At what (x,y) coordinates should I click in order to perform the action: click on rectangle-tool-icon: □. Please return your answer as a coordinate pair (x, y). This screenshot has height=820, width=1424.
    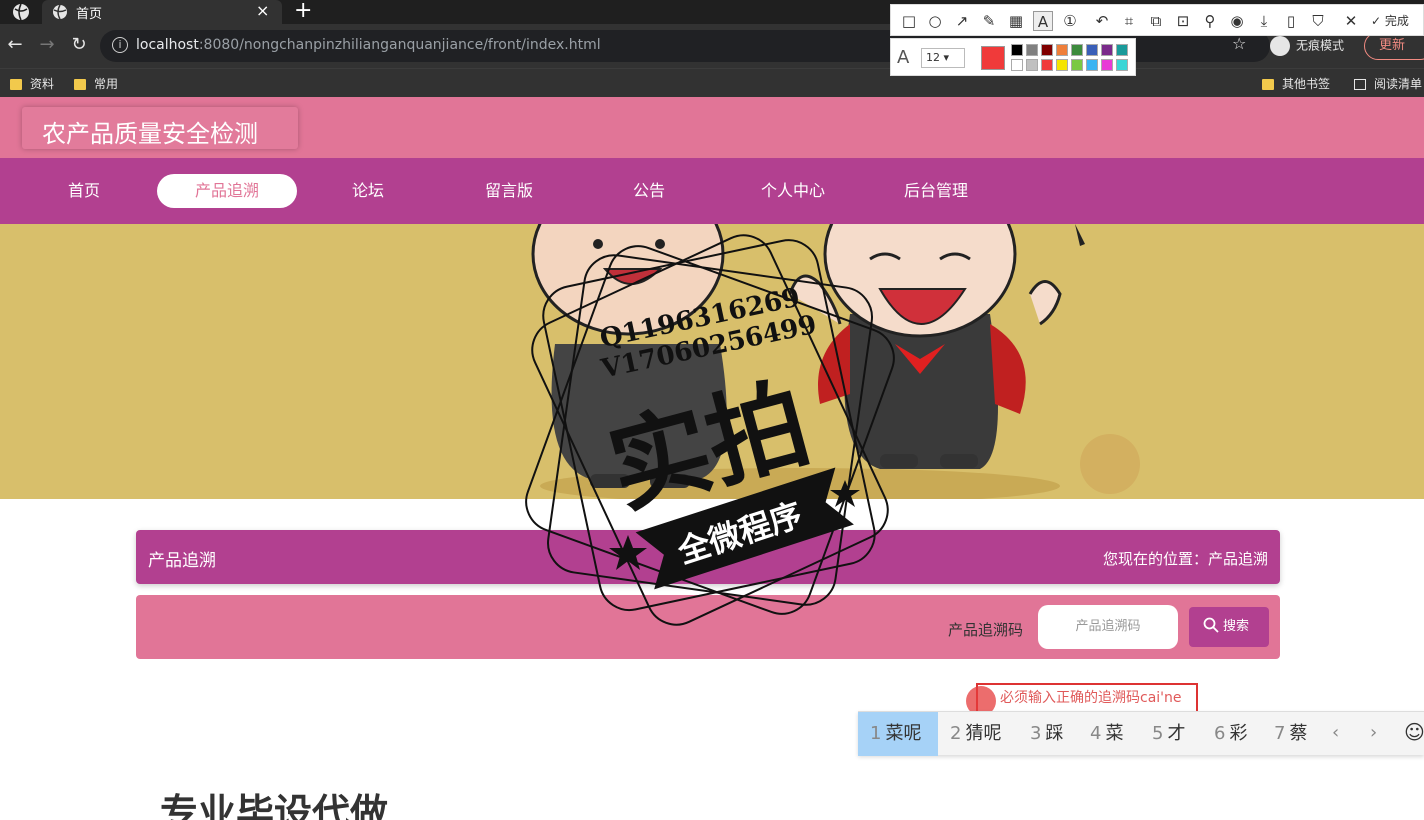
    Looking at the image, I should click on (909, 21).